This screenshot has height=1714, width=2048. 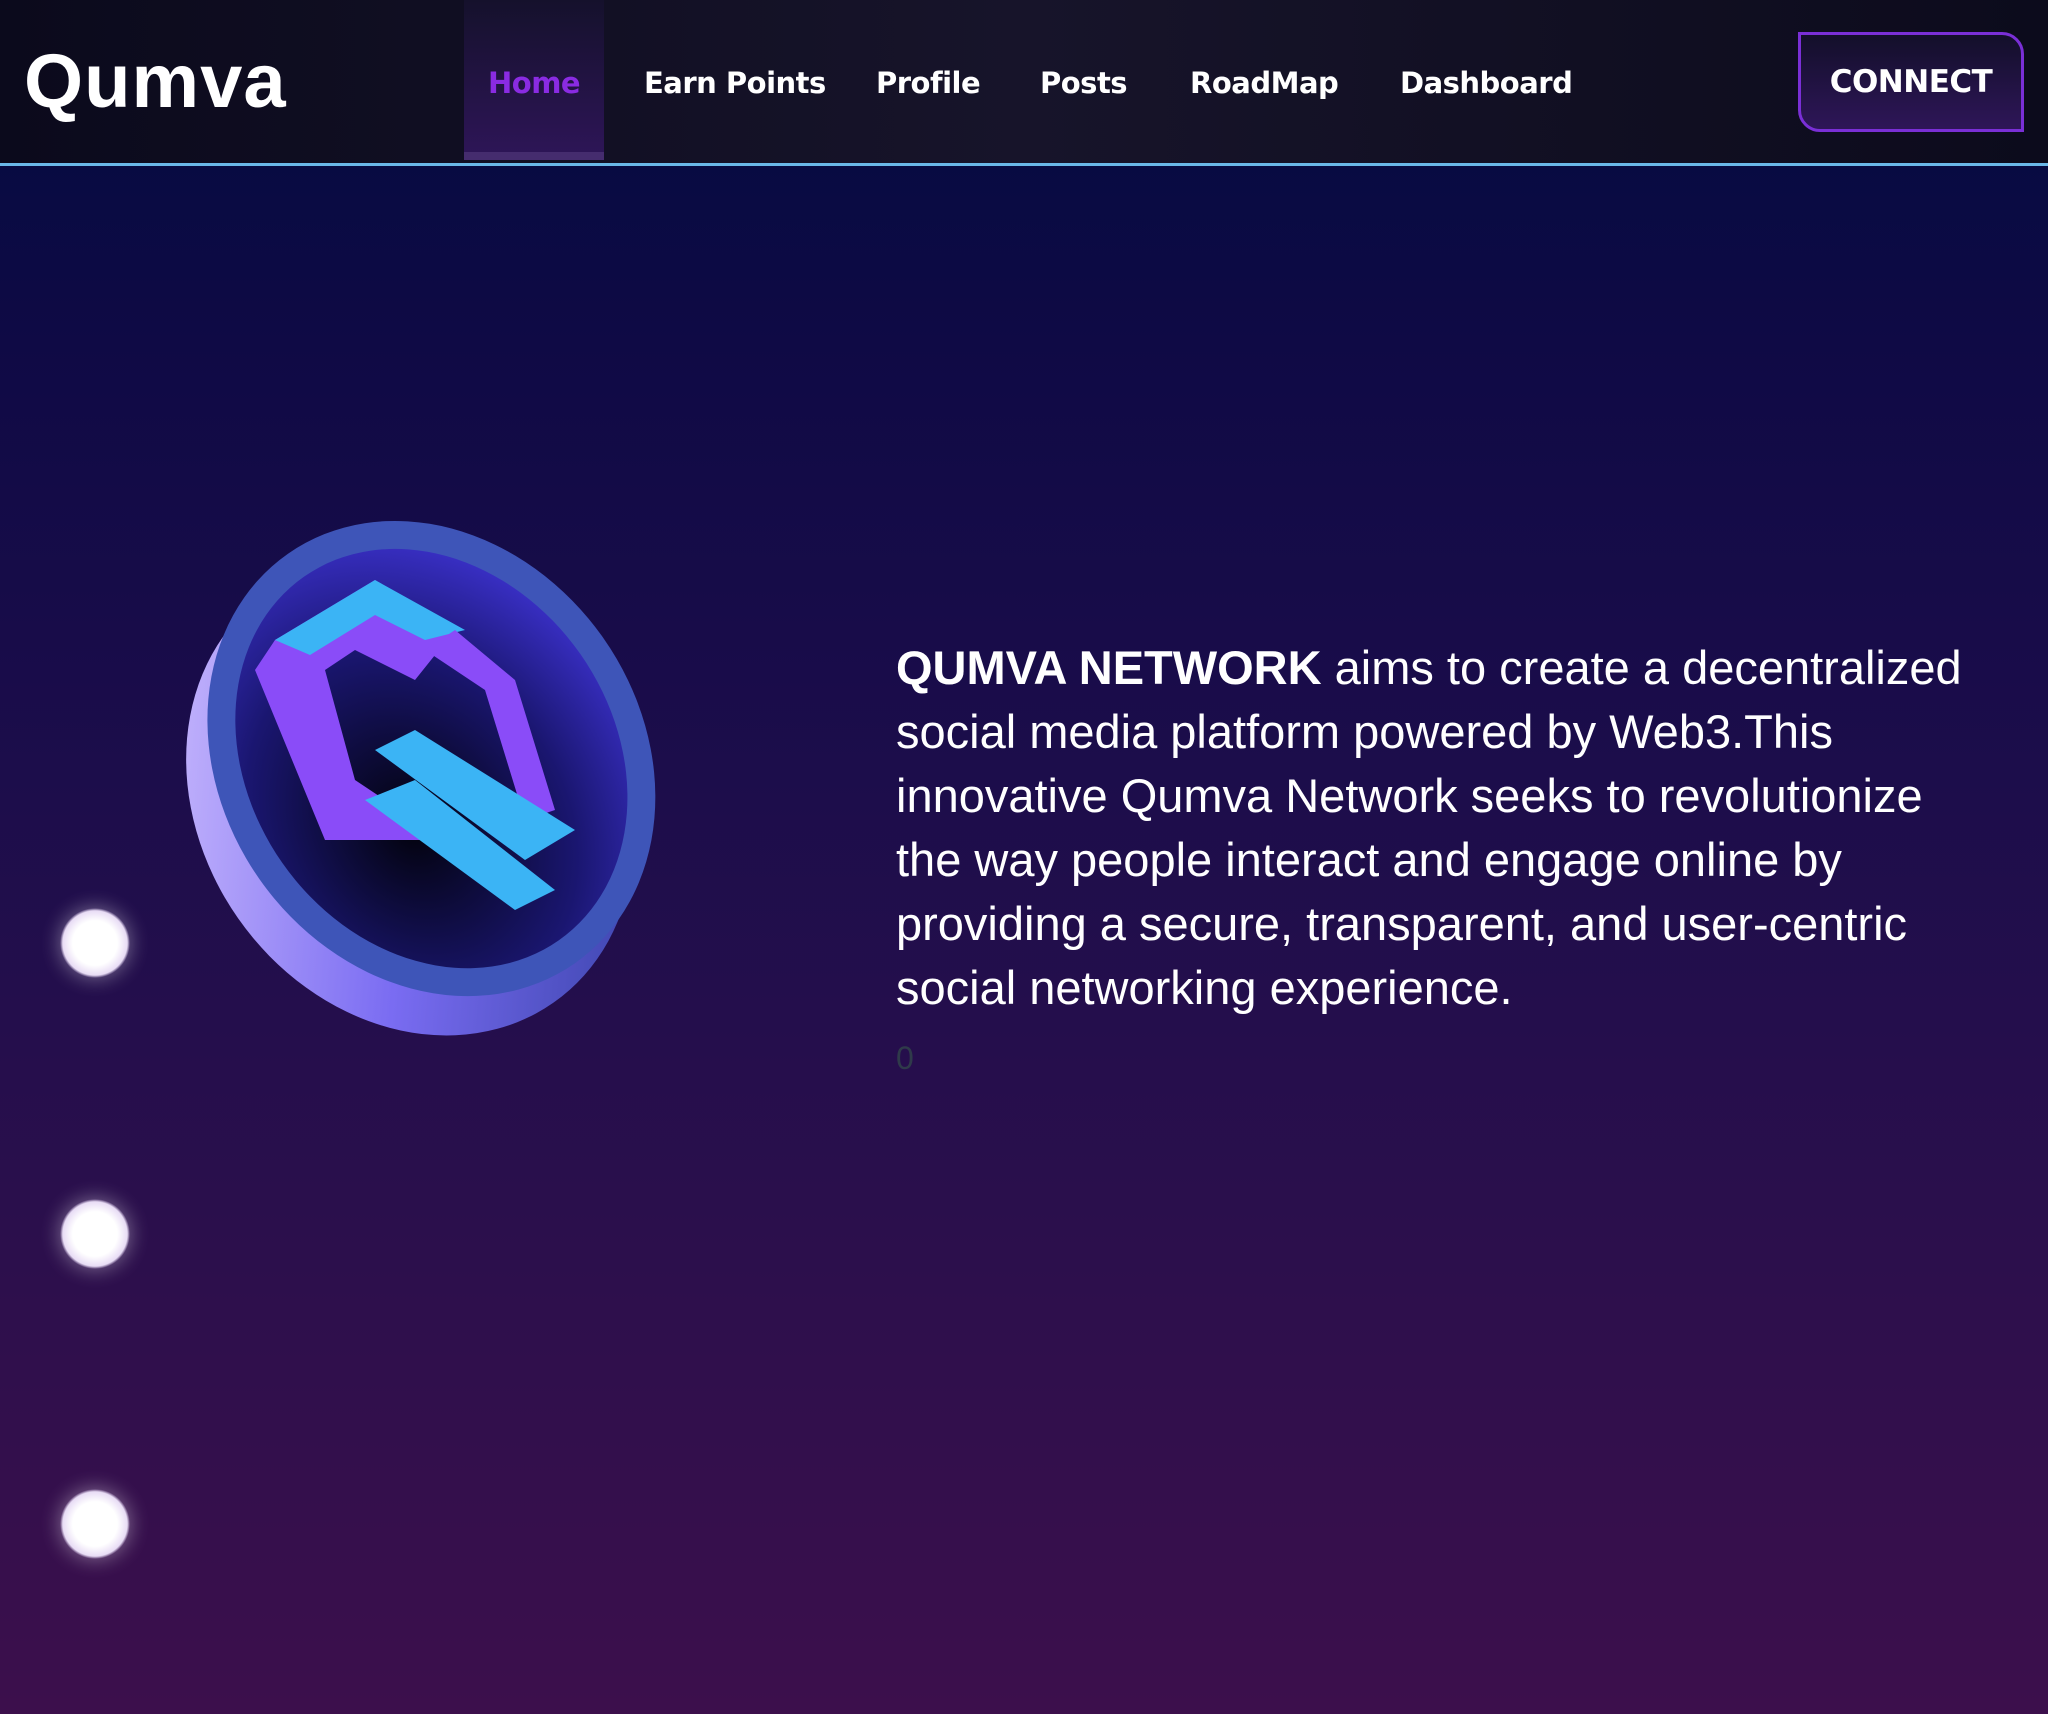 I want to click on nav-earn-points: Earn Points, so click(x=735, y=80).